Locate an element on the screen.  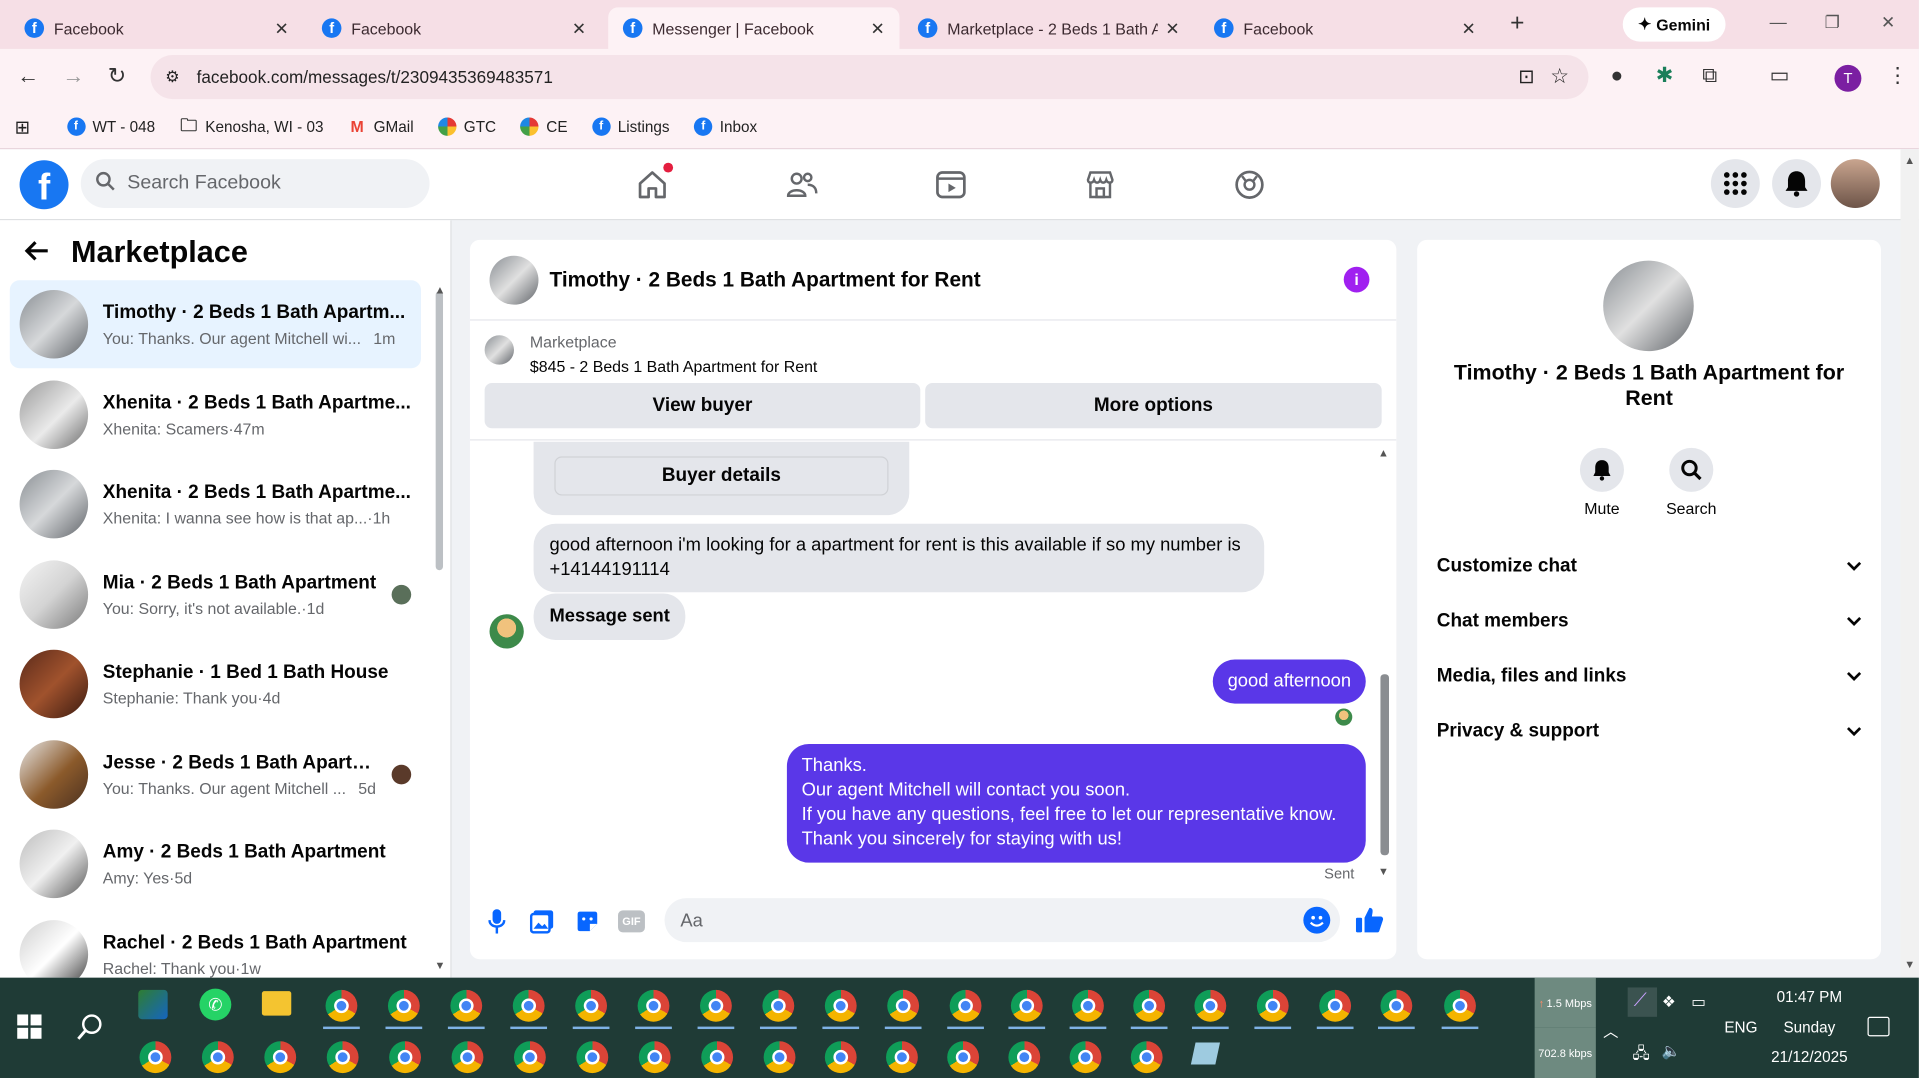
like-thumb-icon is located at coordinates (1370, 920).